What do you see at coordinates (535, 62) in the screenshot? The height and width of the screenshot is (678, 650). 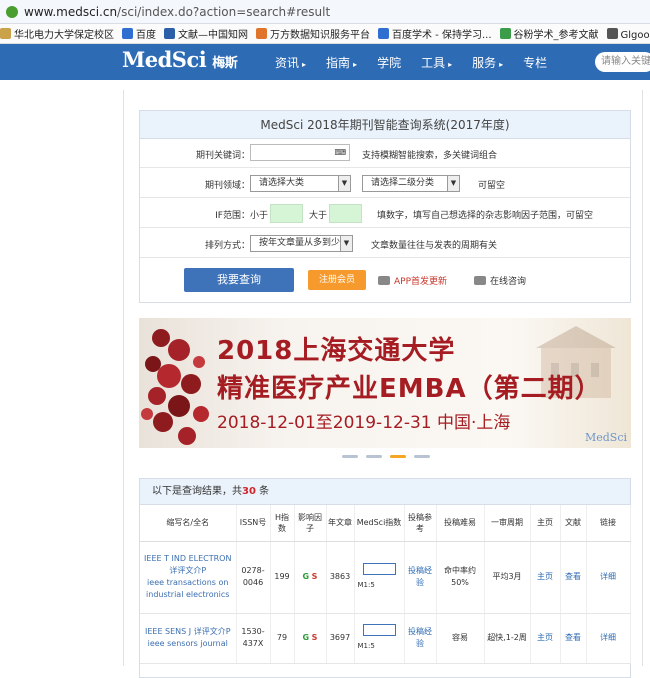 I see `menu-item: 专栏` at bounding box center [535, 62].